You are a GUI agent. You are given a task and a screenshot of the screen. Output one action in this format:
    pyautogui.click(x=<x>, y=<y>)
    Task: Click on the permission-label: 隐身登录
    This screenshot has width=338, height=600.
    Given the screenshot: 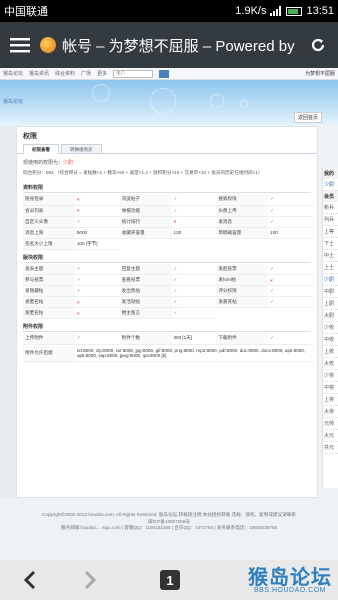 What is the action you would take?
    pyautogui.click(x=49, y=200)
    